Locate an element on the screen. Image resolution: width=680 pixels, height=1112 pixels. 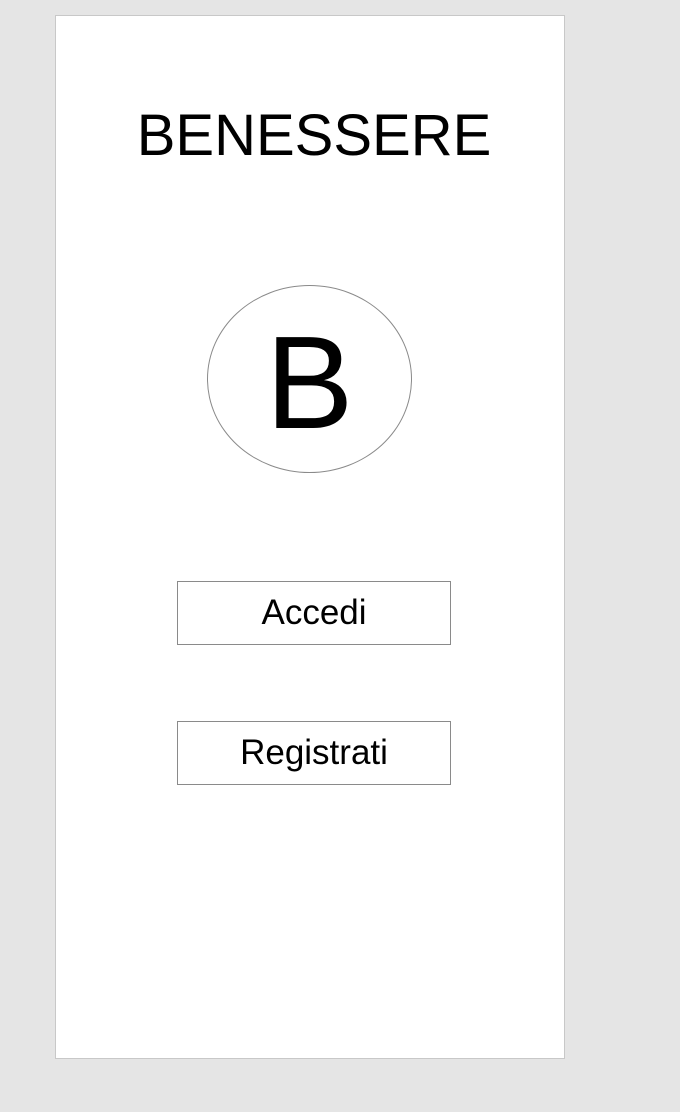
login-button: Accedi is located at coordinates (314, 613).